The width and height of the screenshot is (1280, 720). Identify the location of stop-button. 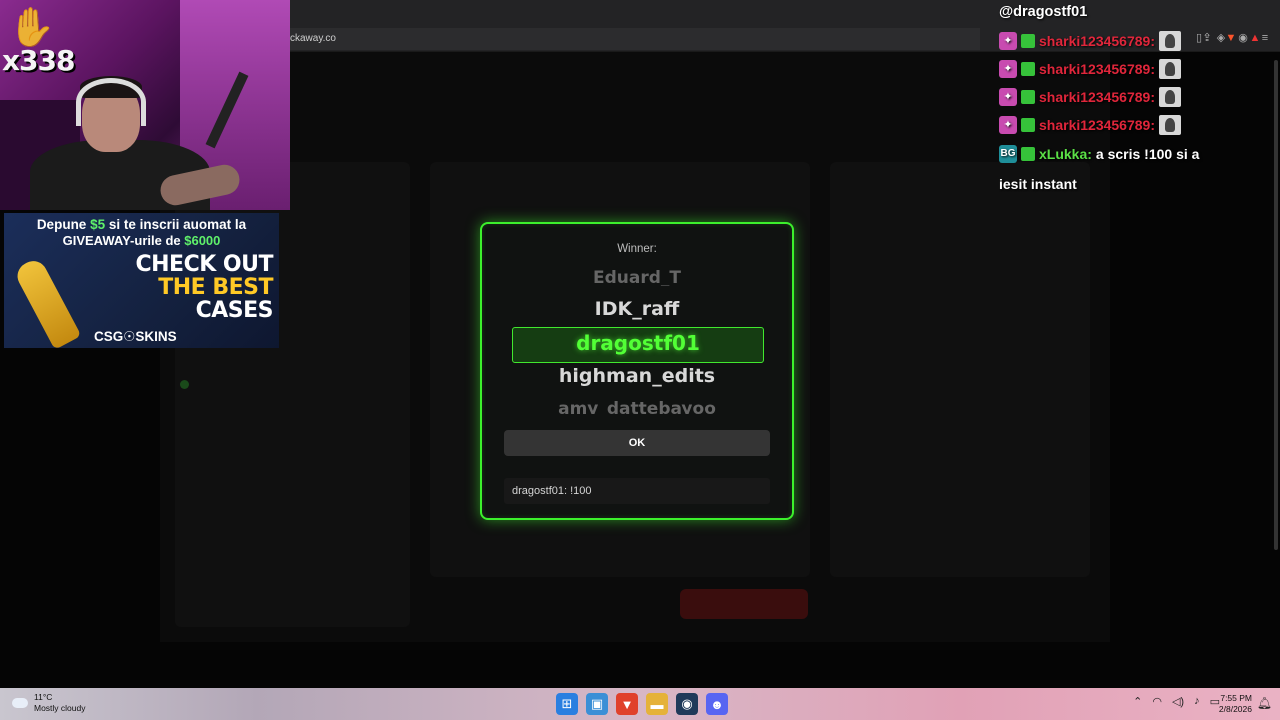
(744, 604).